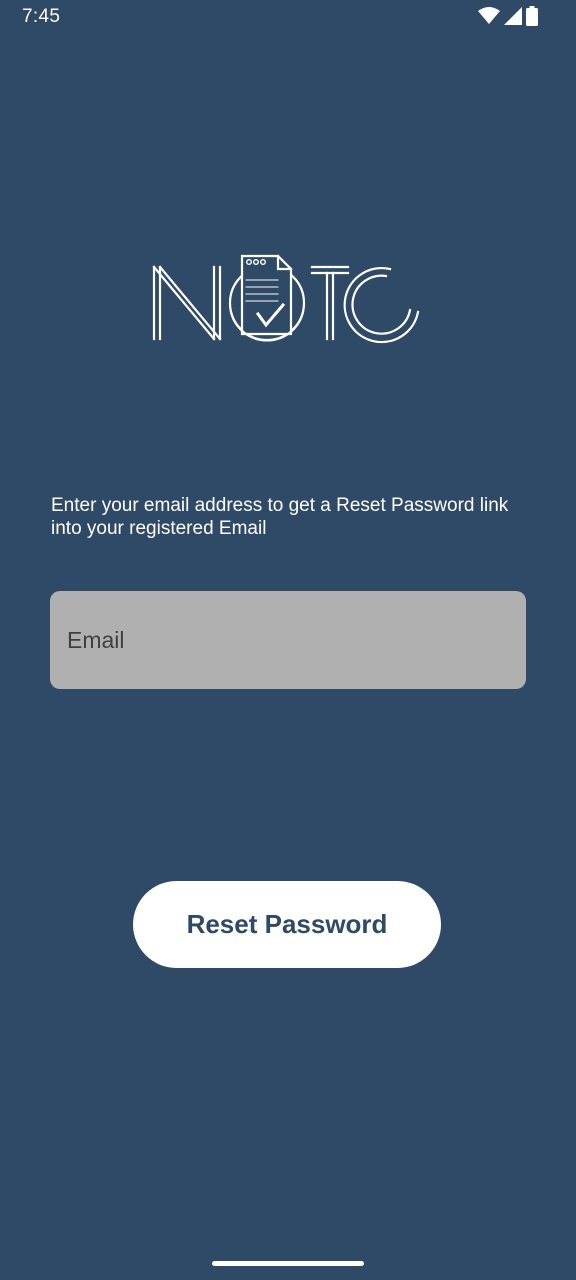 This screenshot has width=576, height=1280. What do you see at coordinates (288, 17) in the screenshot?
I see `status-bar: 7:45` at bounding box center [288, 17].